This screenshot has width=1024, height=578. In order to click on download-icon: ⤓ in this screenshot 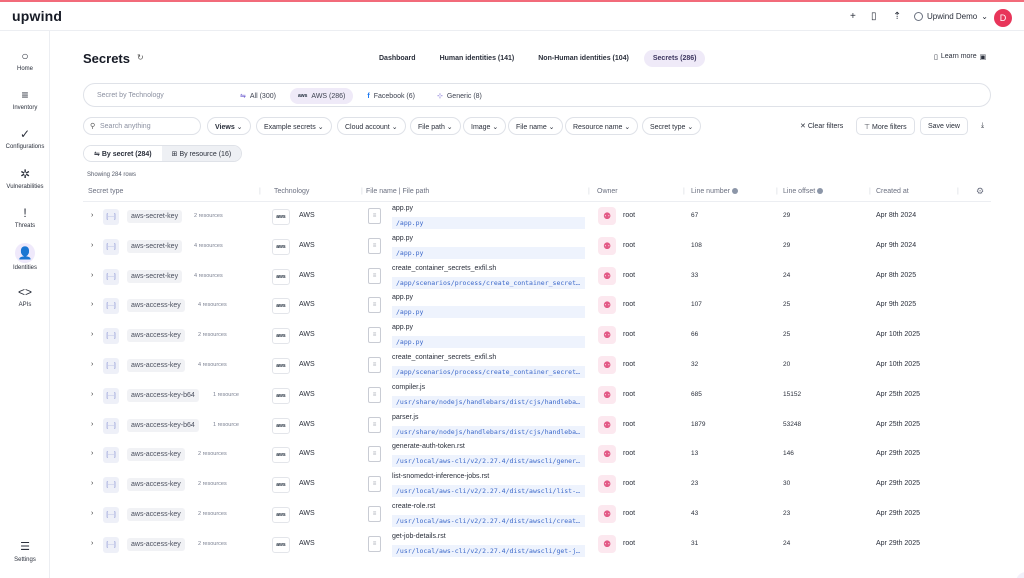, I will do `click(982, 126)`.